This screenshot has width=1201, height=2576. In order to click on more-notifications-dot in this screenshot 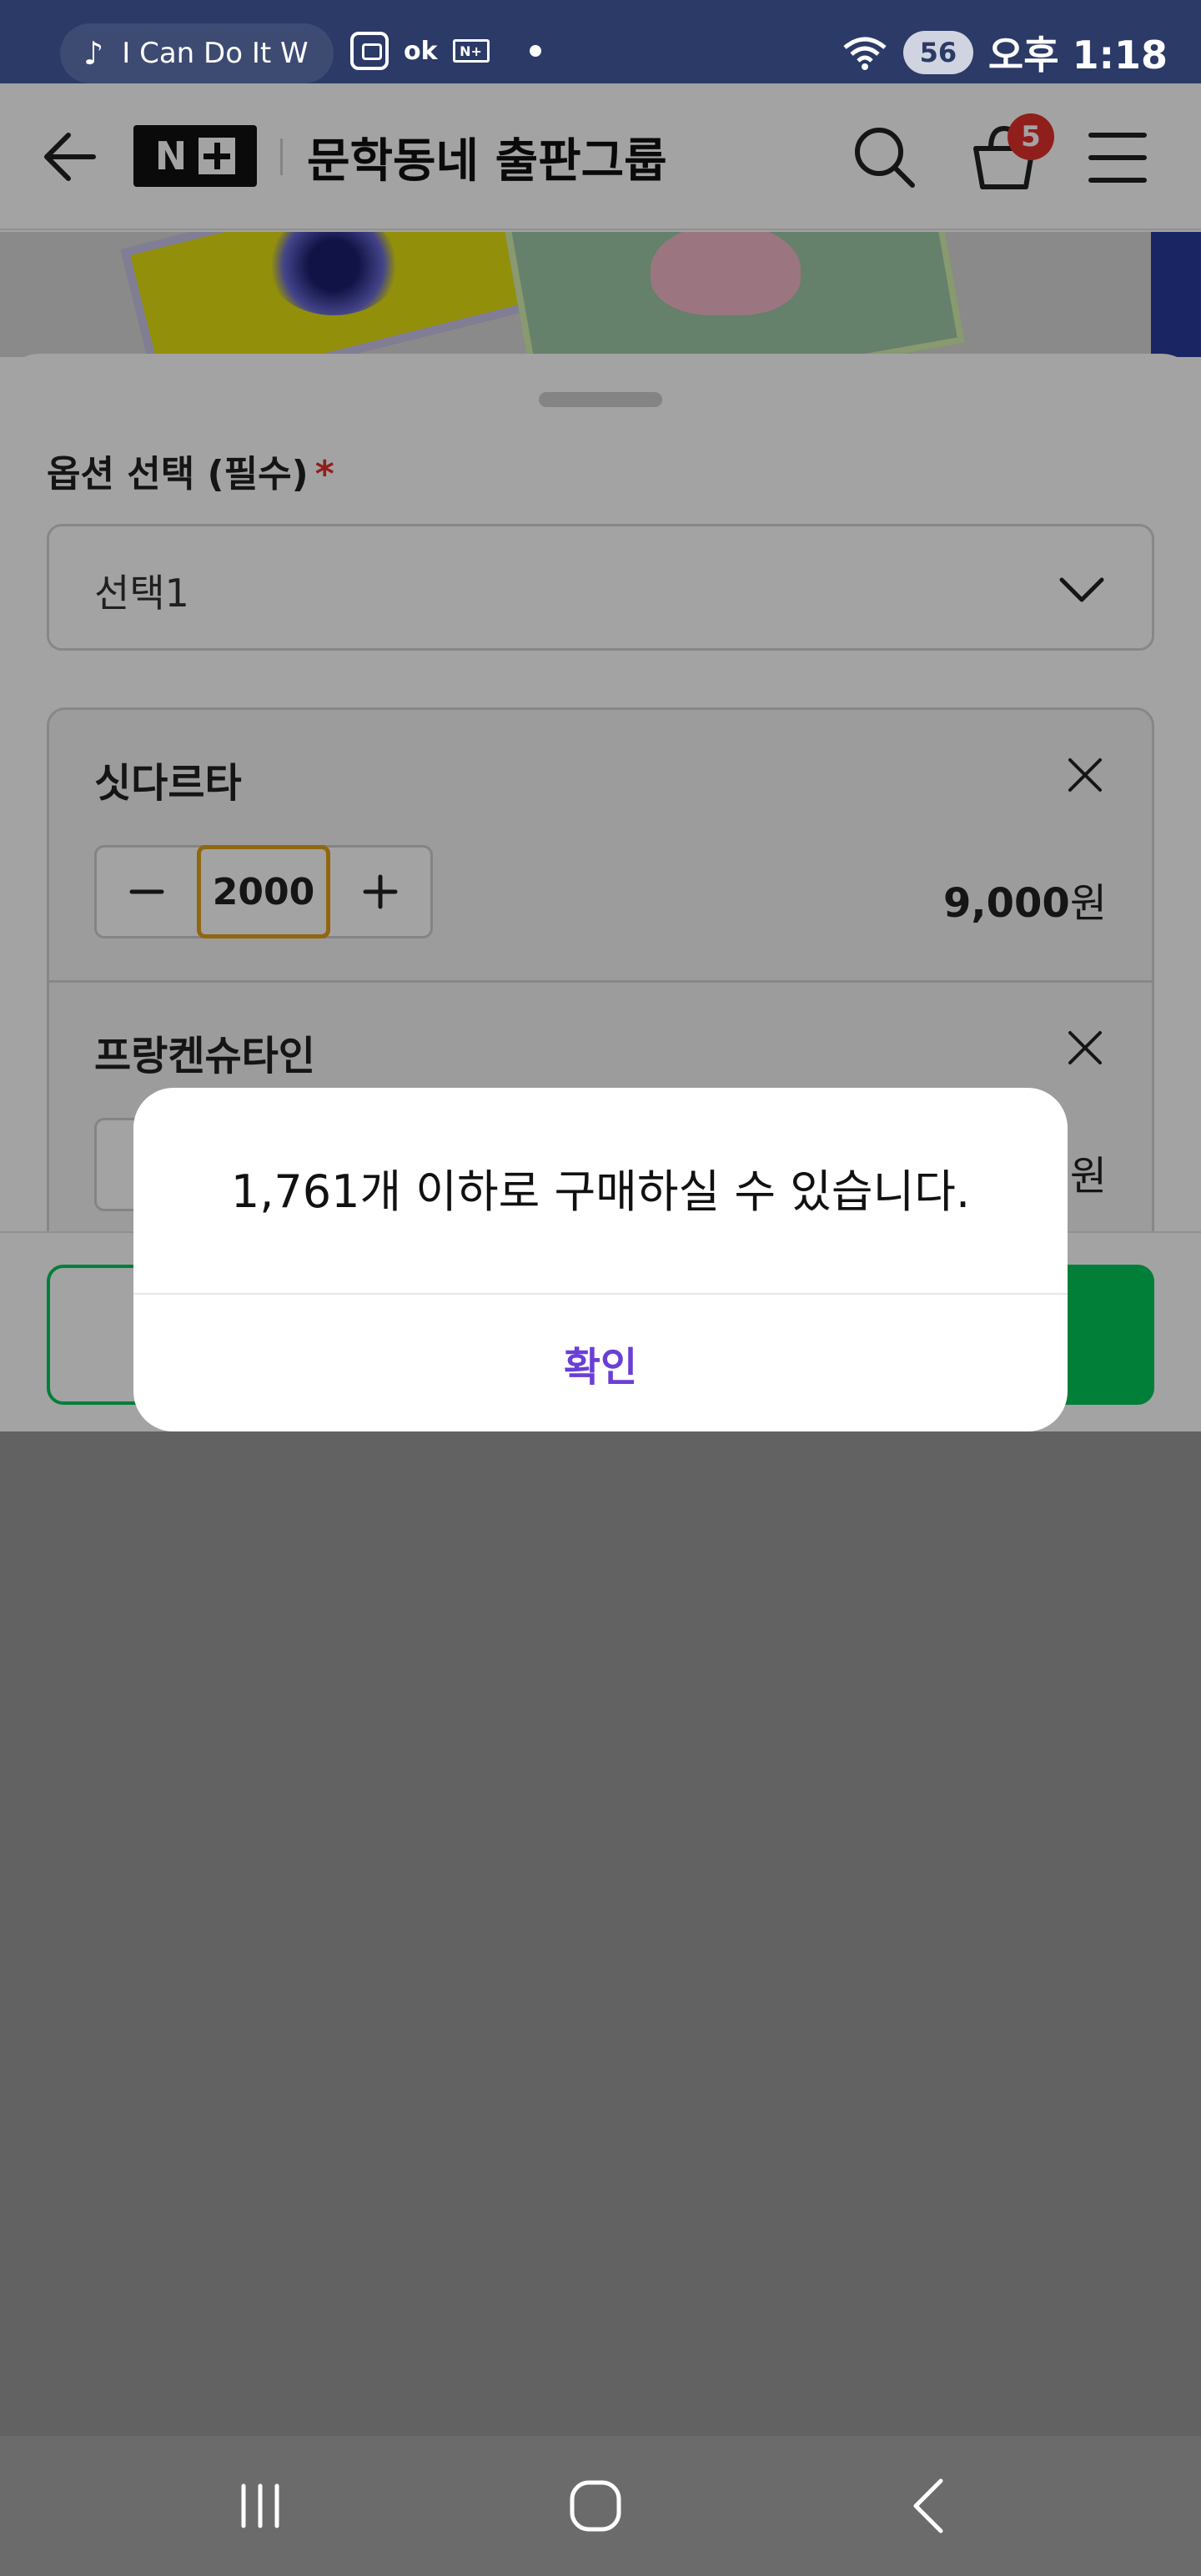, I will do `click(535, 51)`.